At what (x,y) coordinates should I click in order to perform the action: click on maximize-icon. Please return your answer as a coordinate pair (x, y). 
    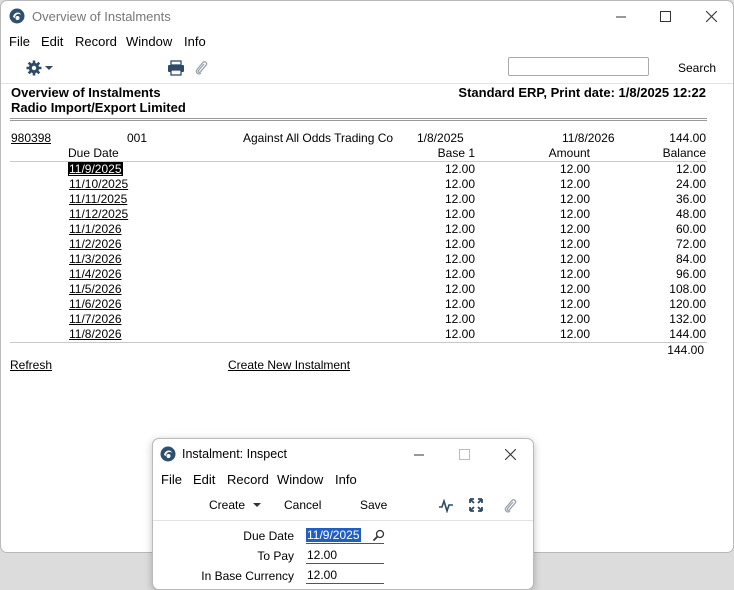
    Looking at the image, I should click on (665, 16).